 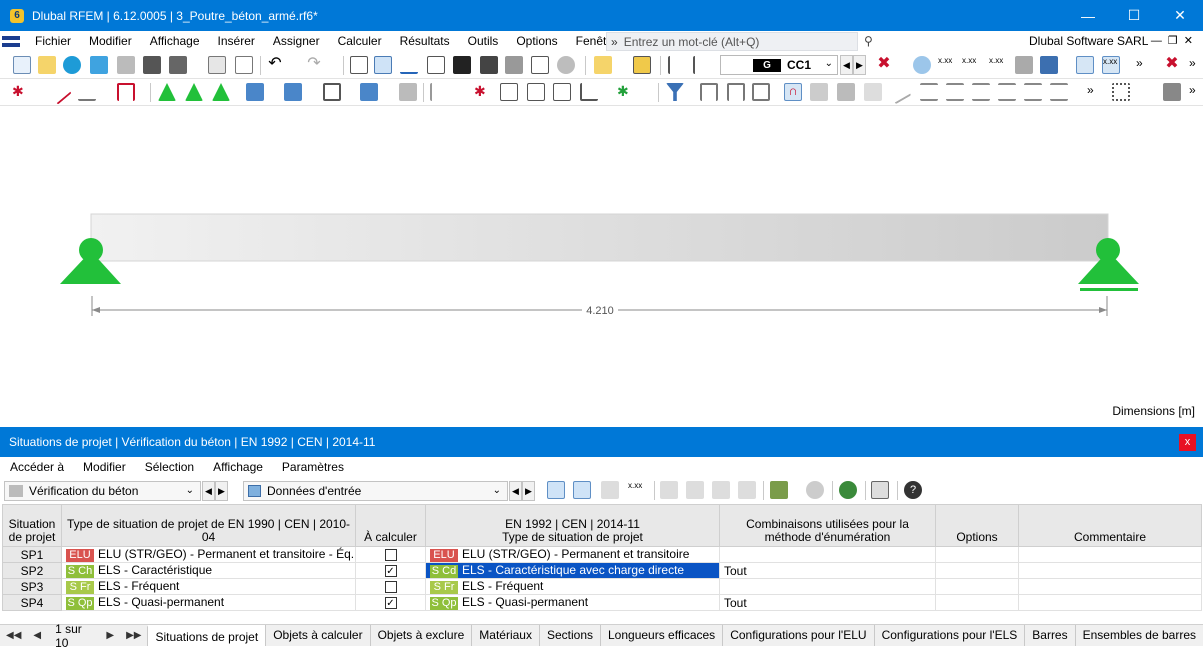 I want to click on panel-menu-parametres: Paramètres, so click(x=312, y=467).